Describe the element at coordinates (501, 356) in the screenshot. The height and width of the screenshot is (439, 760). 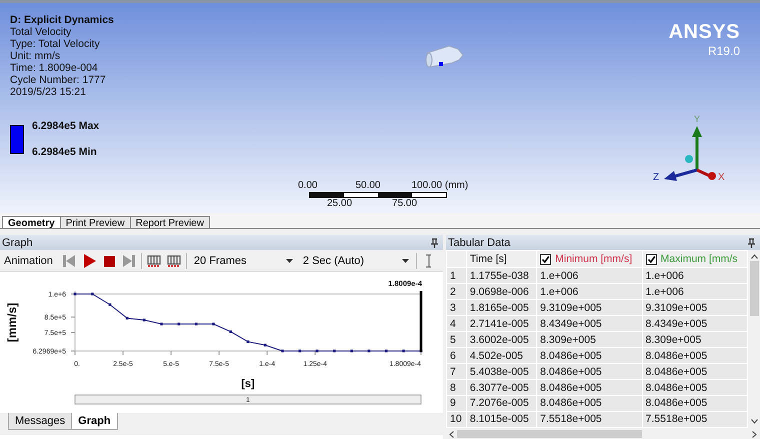
I see `table-cell: 4.502e-005` at that location.